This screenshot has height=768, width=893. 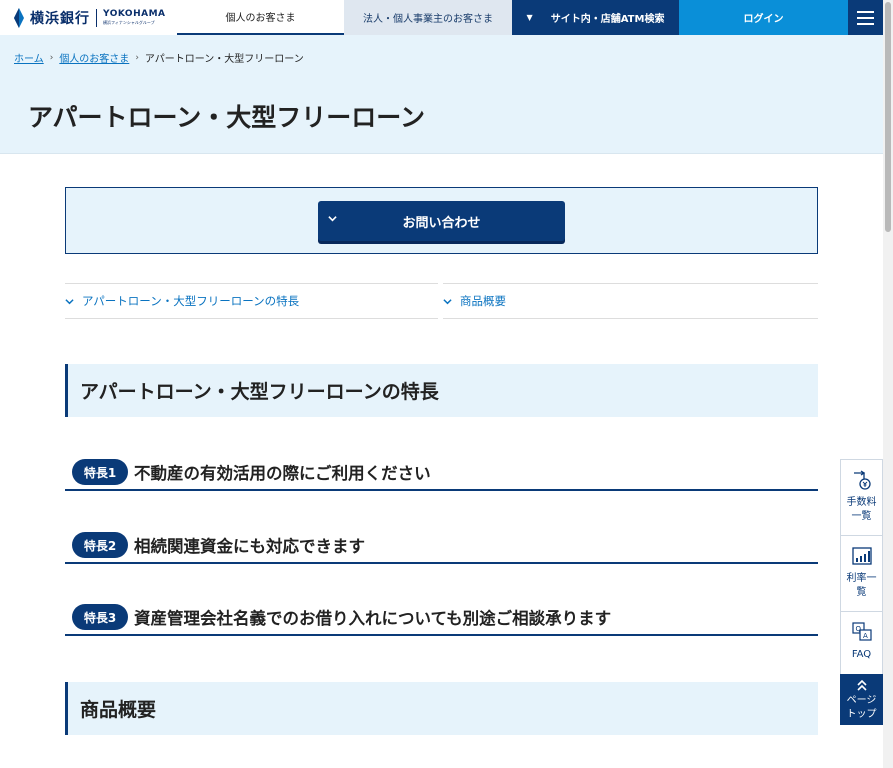 What do you see at coordinates (428, 17) in the screenshot?
I see `tab-corporate: 法人・個人事業主のお客さま` at bounding box center [428, 17].